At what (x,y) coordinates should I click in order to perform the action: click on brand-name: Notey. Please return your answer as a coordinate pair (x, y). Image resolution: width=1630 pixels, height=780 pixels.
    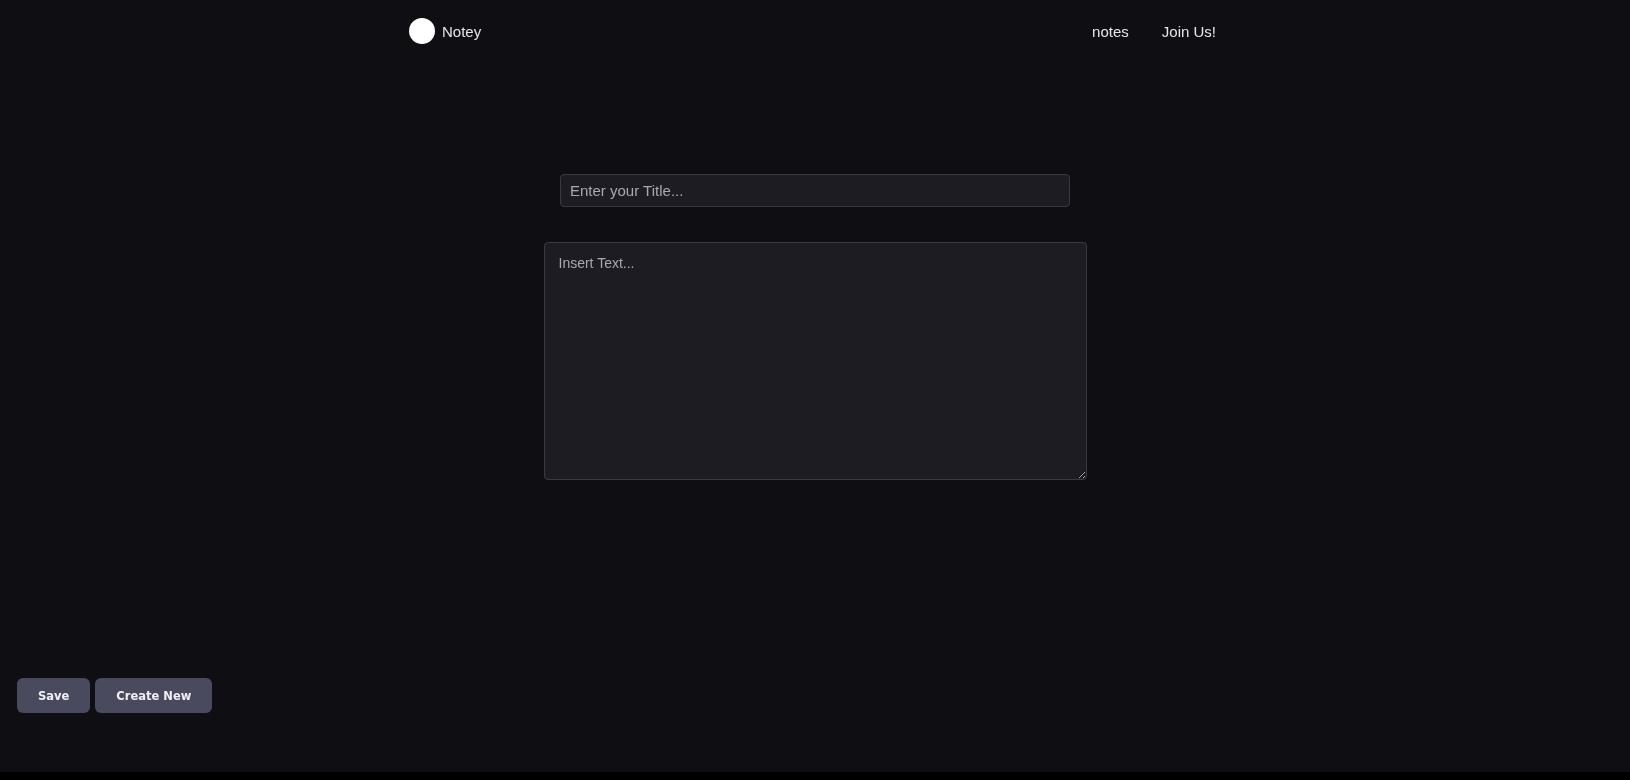
    Looking at the image, I should click on (462, 31).